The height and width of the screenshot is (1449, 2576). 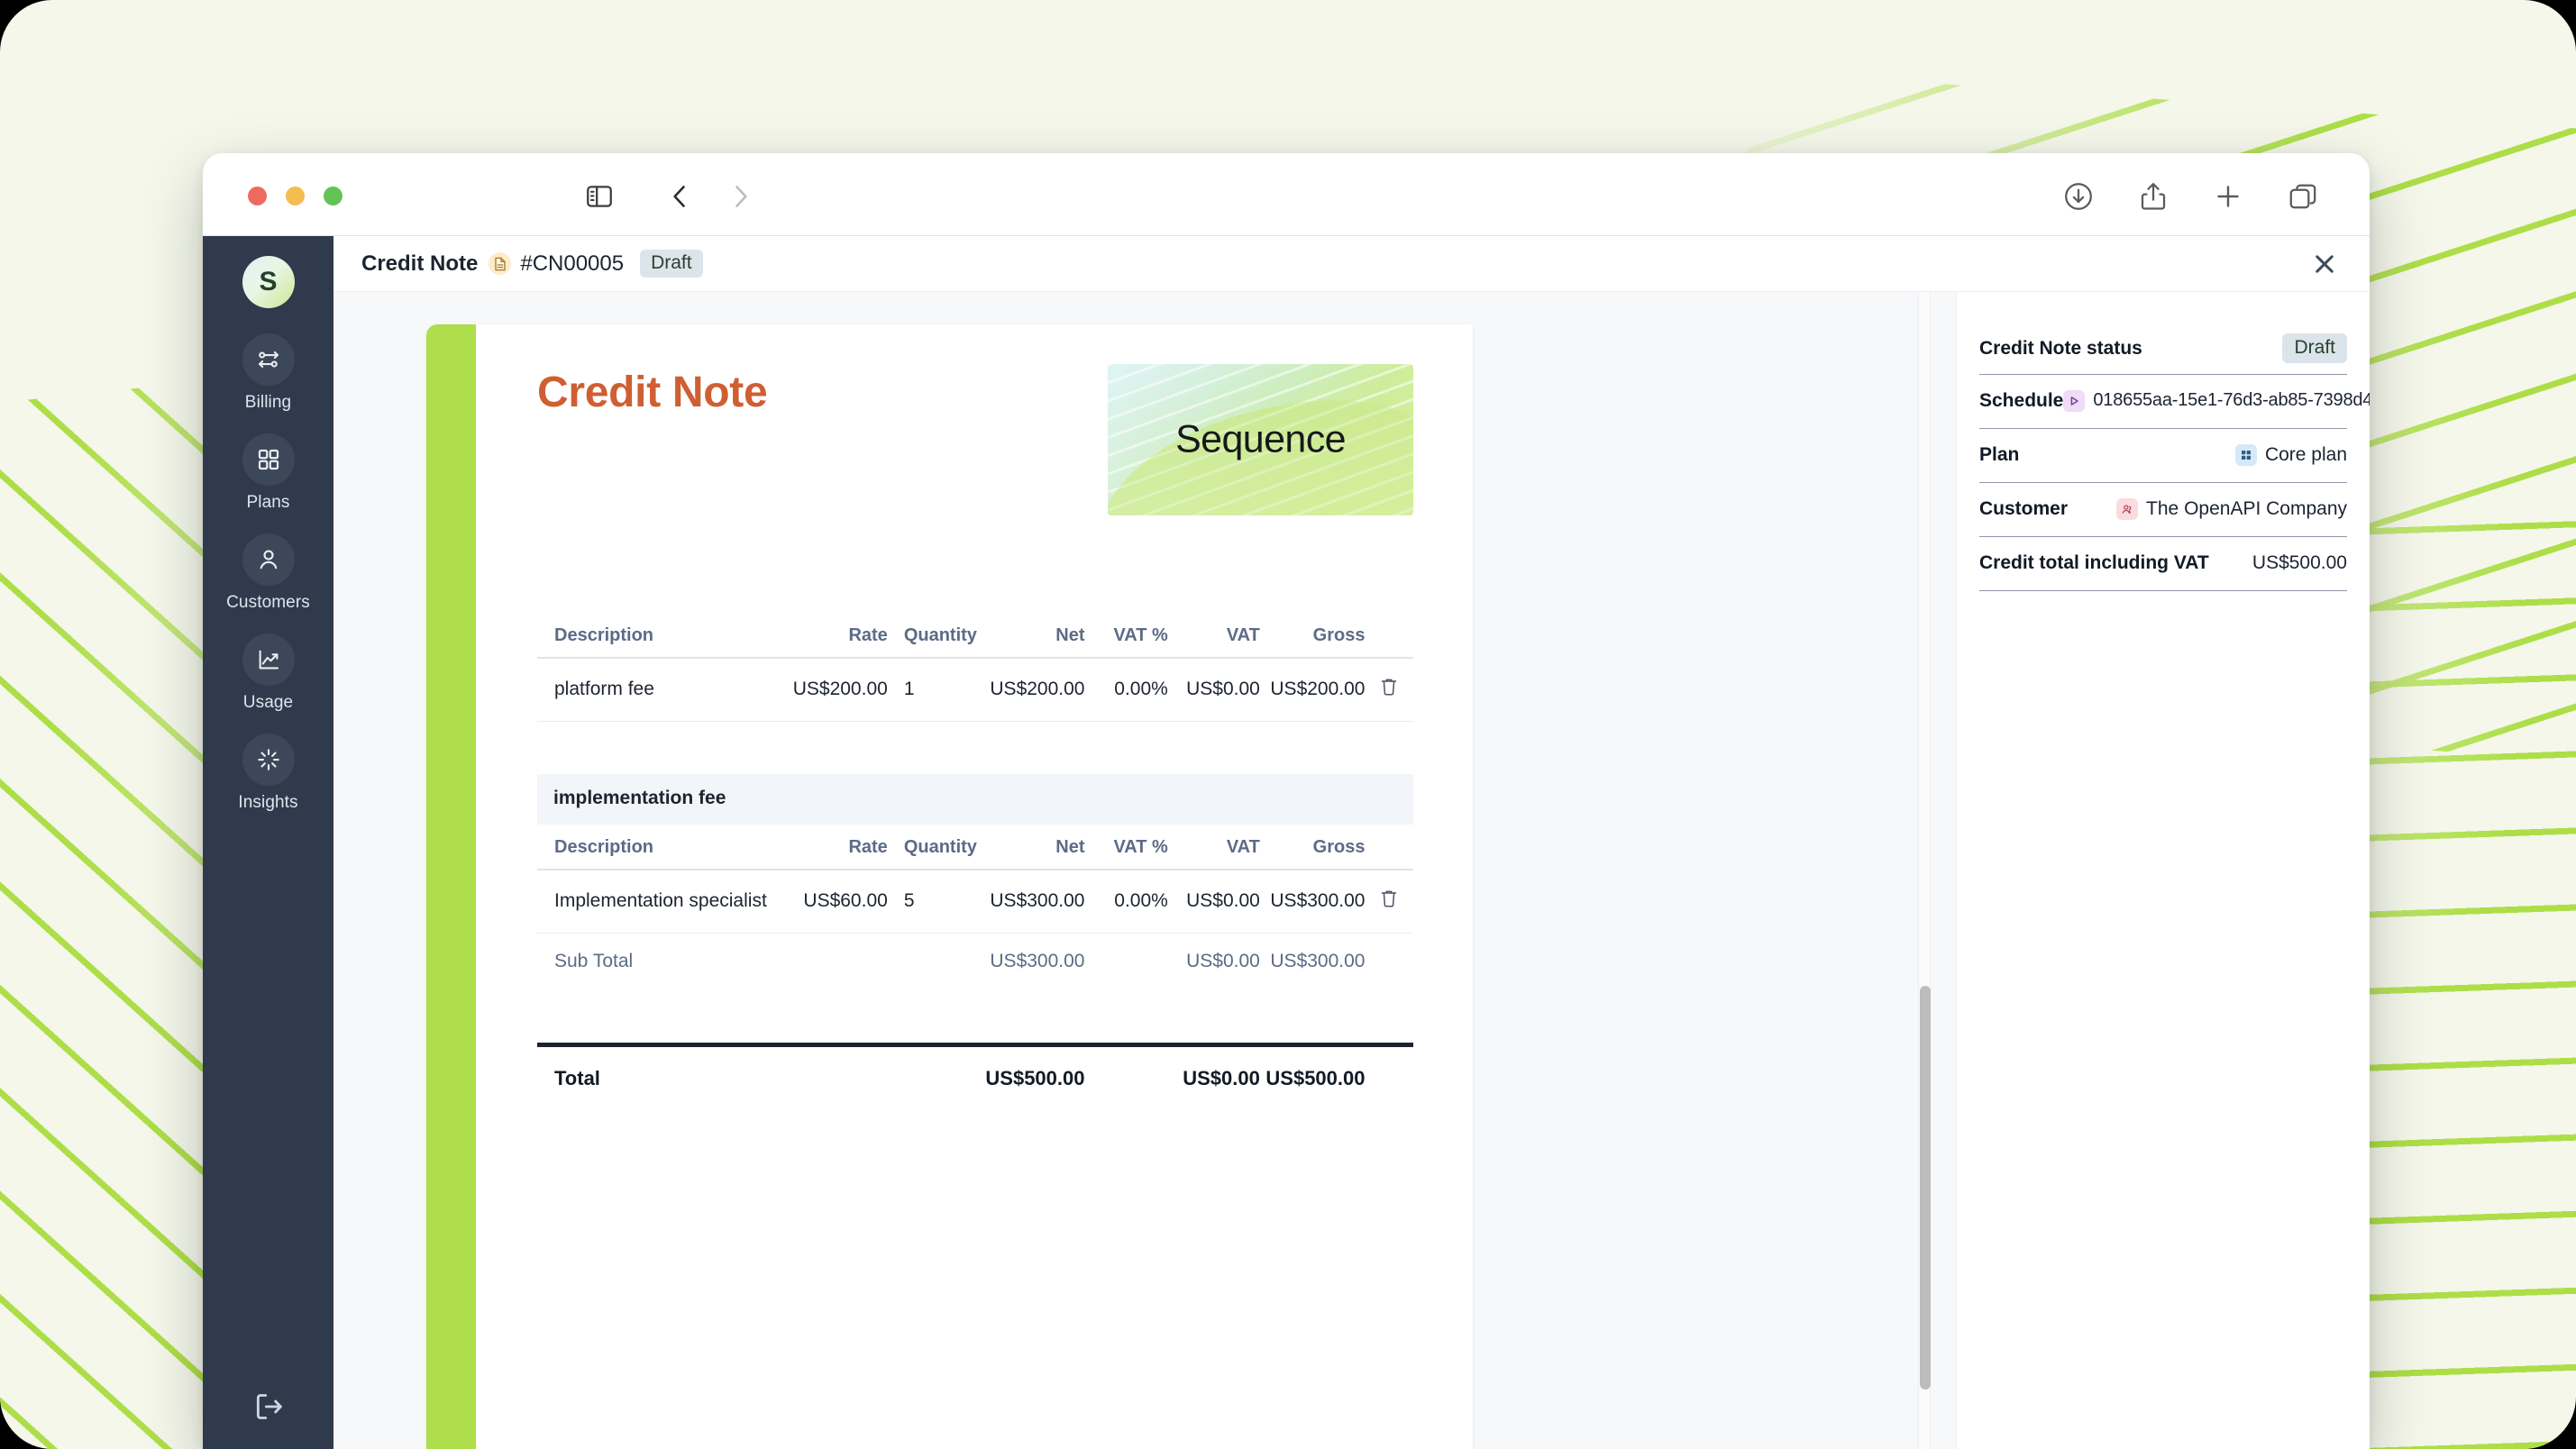 What do you see at coordinates (2190, 196) in the screenshot?
I see `toolbar-actions` at bounding box center [2190, 196].